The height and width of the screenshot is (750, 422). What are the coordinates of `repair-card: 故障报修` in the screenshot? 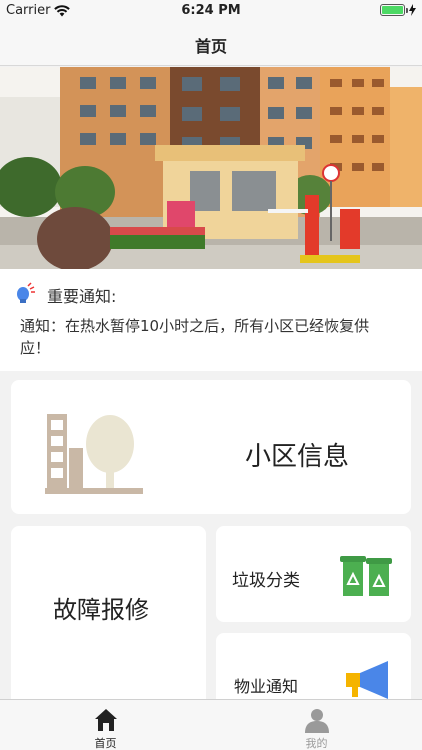 It's located at (108, 616).